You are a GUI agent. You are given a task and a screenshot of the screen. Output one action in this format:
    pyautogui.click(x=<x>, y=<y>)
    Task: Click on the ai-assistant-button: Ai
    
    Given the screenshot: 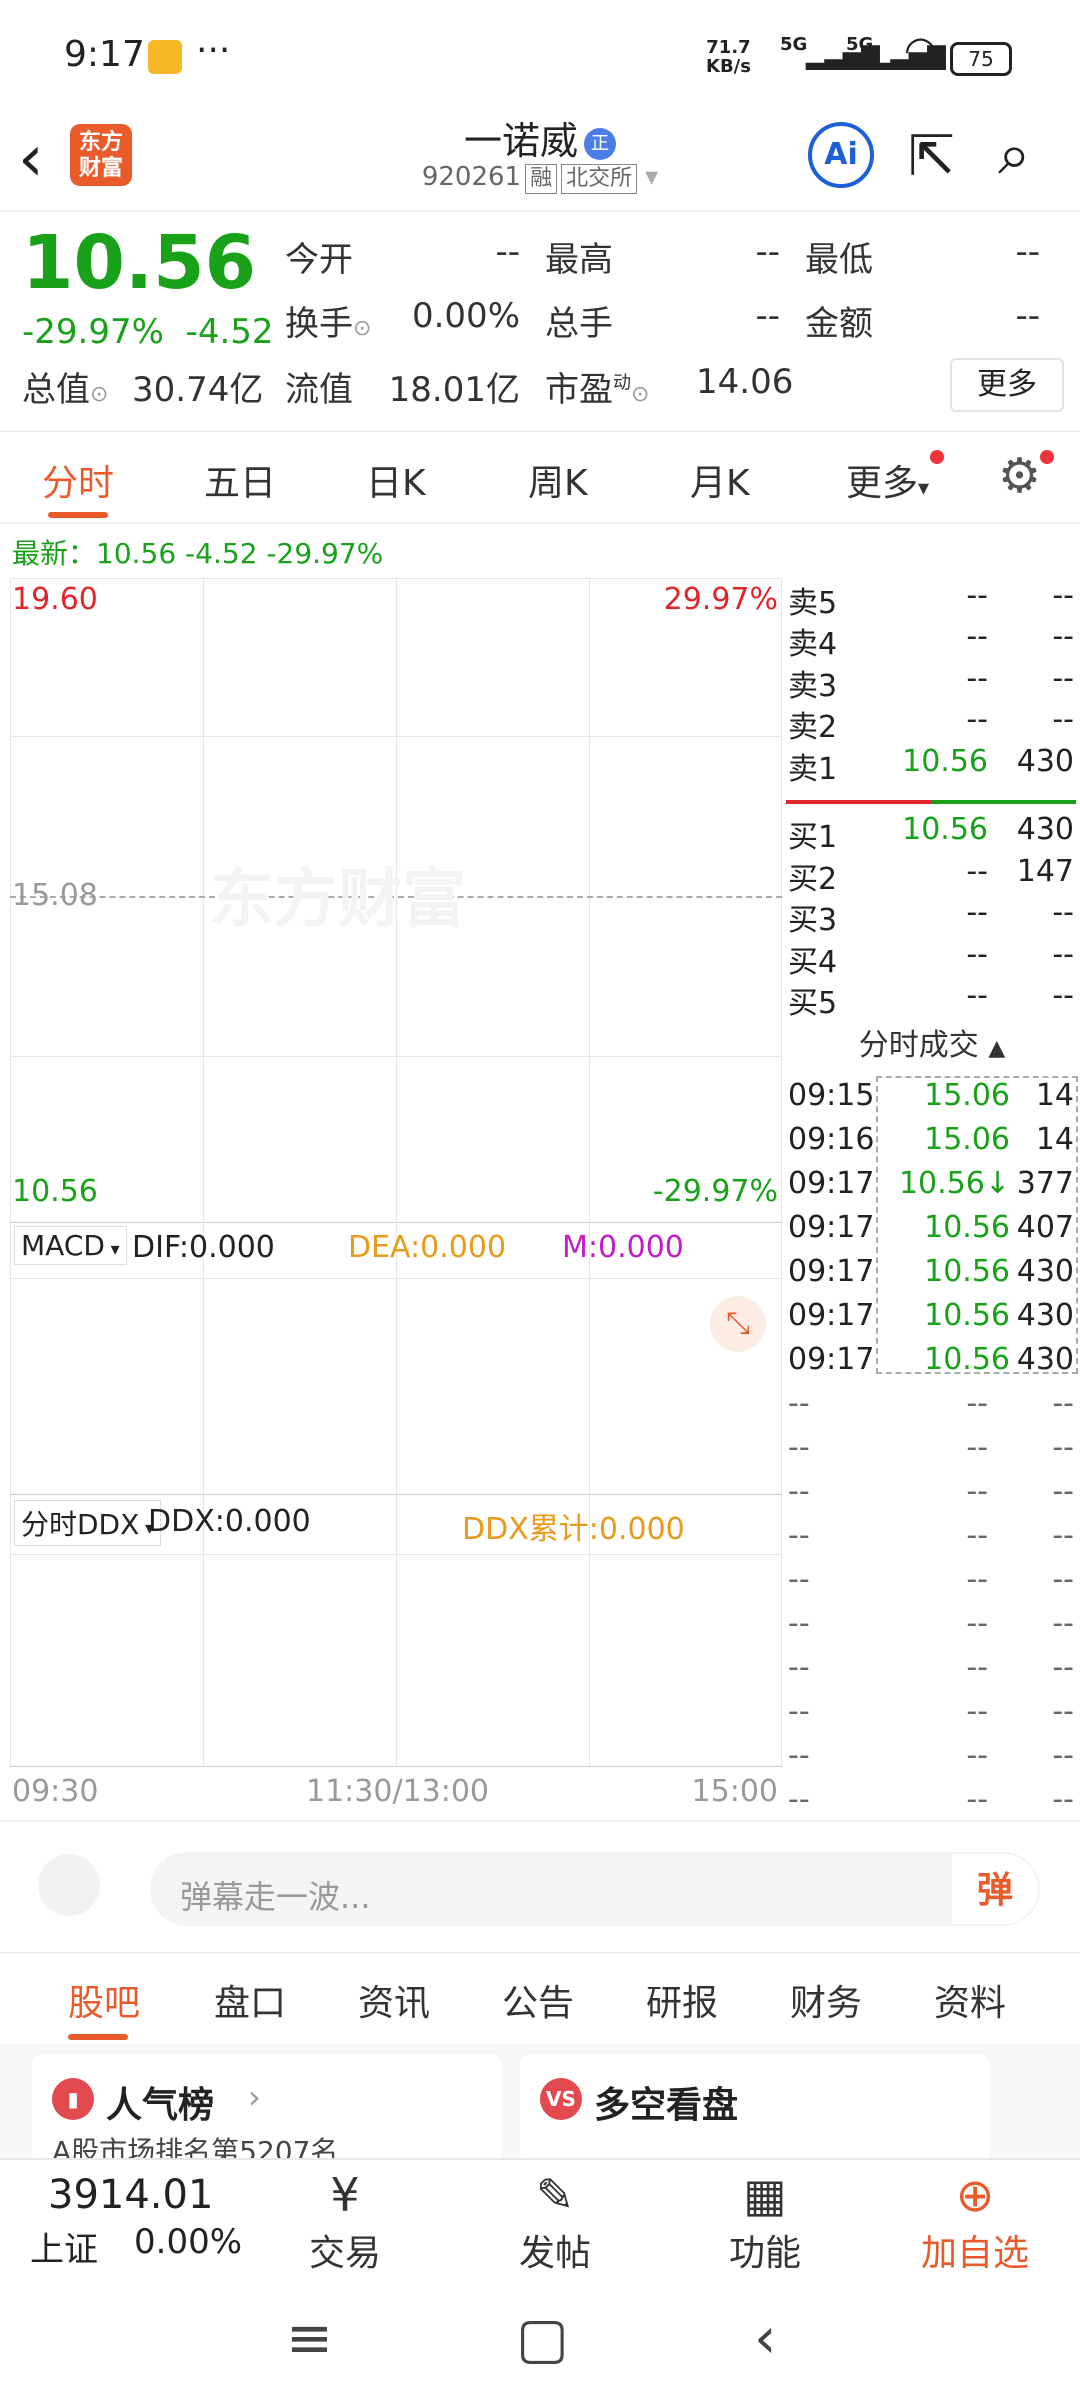 What is the action you would take?
    pyautogui.click(x=841, y=155)
    